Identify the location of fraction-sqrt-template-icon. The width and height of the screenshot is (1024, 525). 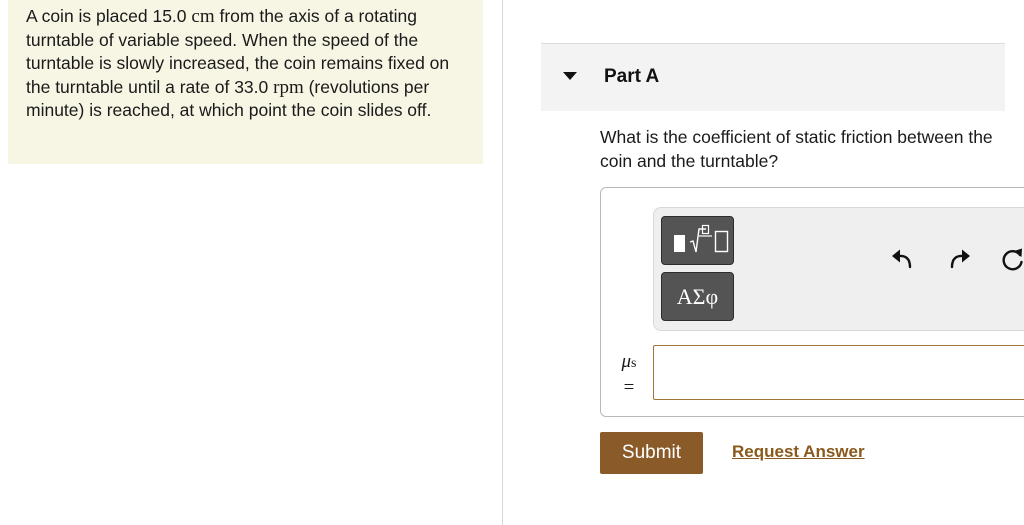
(701, 238).